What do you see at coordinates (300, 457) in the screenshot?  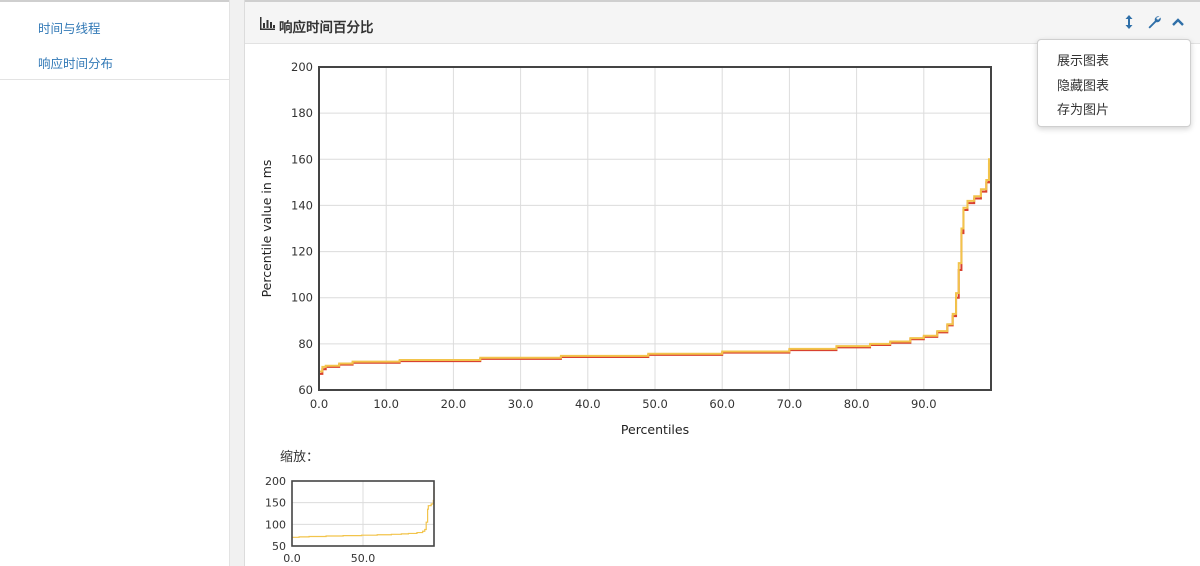 I see `zoom-label: 缩放：` at bounding box center [300, 457].